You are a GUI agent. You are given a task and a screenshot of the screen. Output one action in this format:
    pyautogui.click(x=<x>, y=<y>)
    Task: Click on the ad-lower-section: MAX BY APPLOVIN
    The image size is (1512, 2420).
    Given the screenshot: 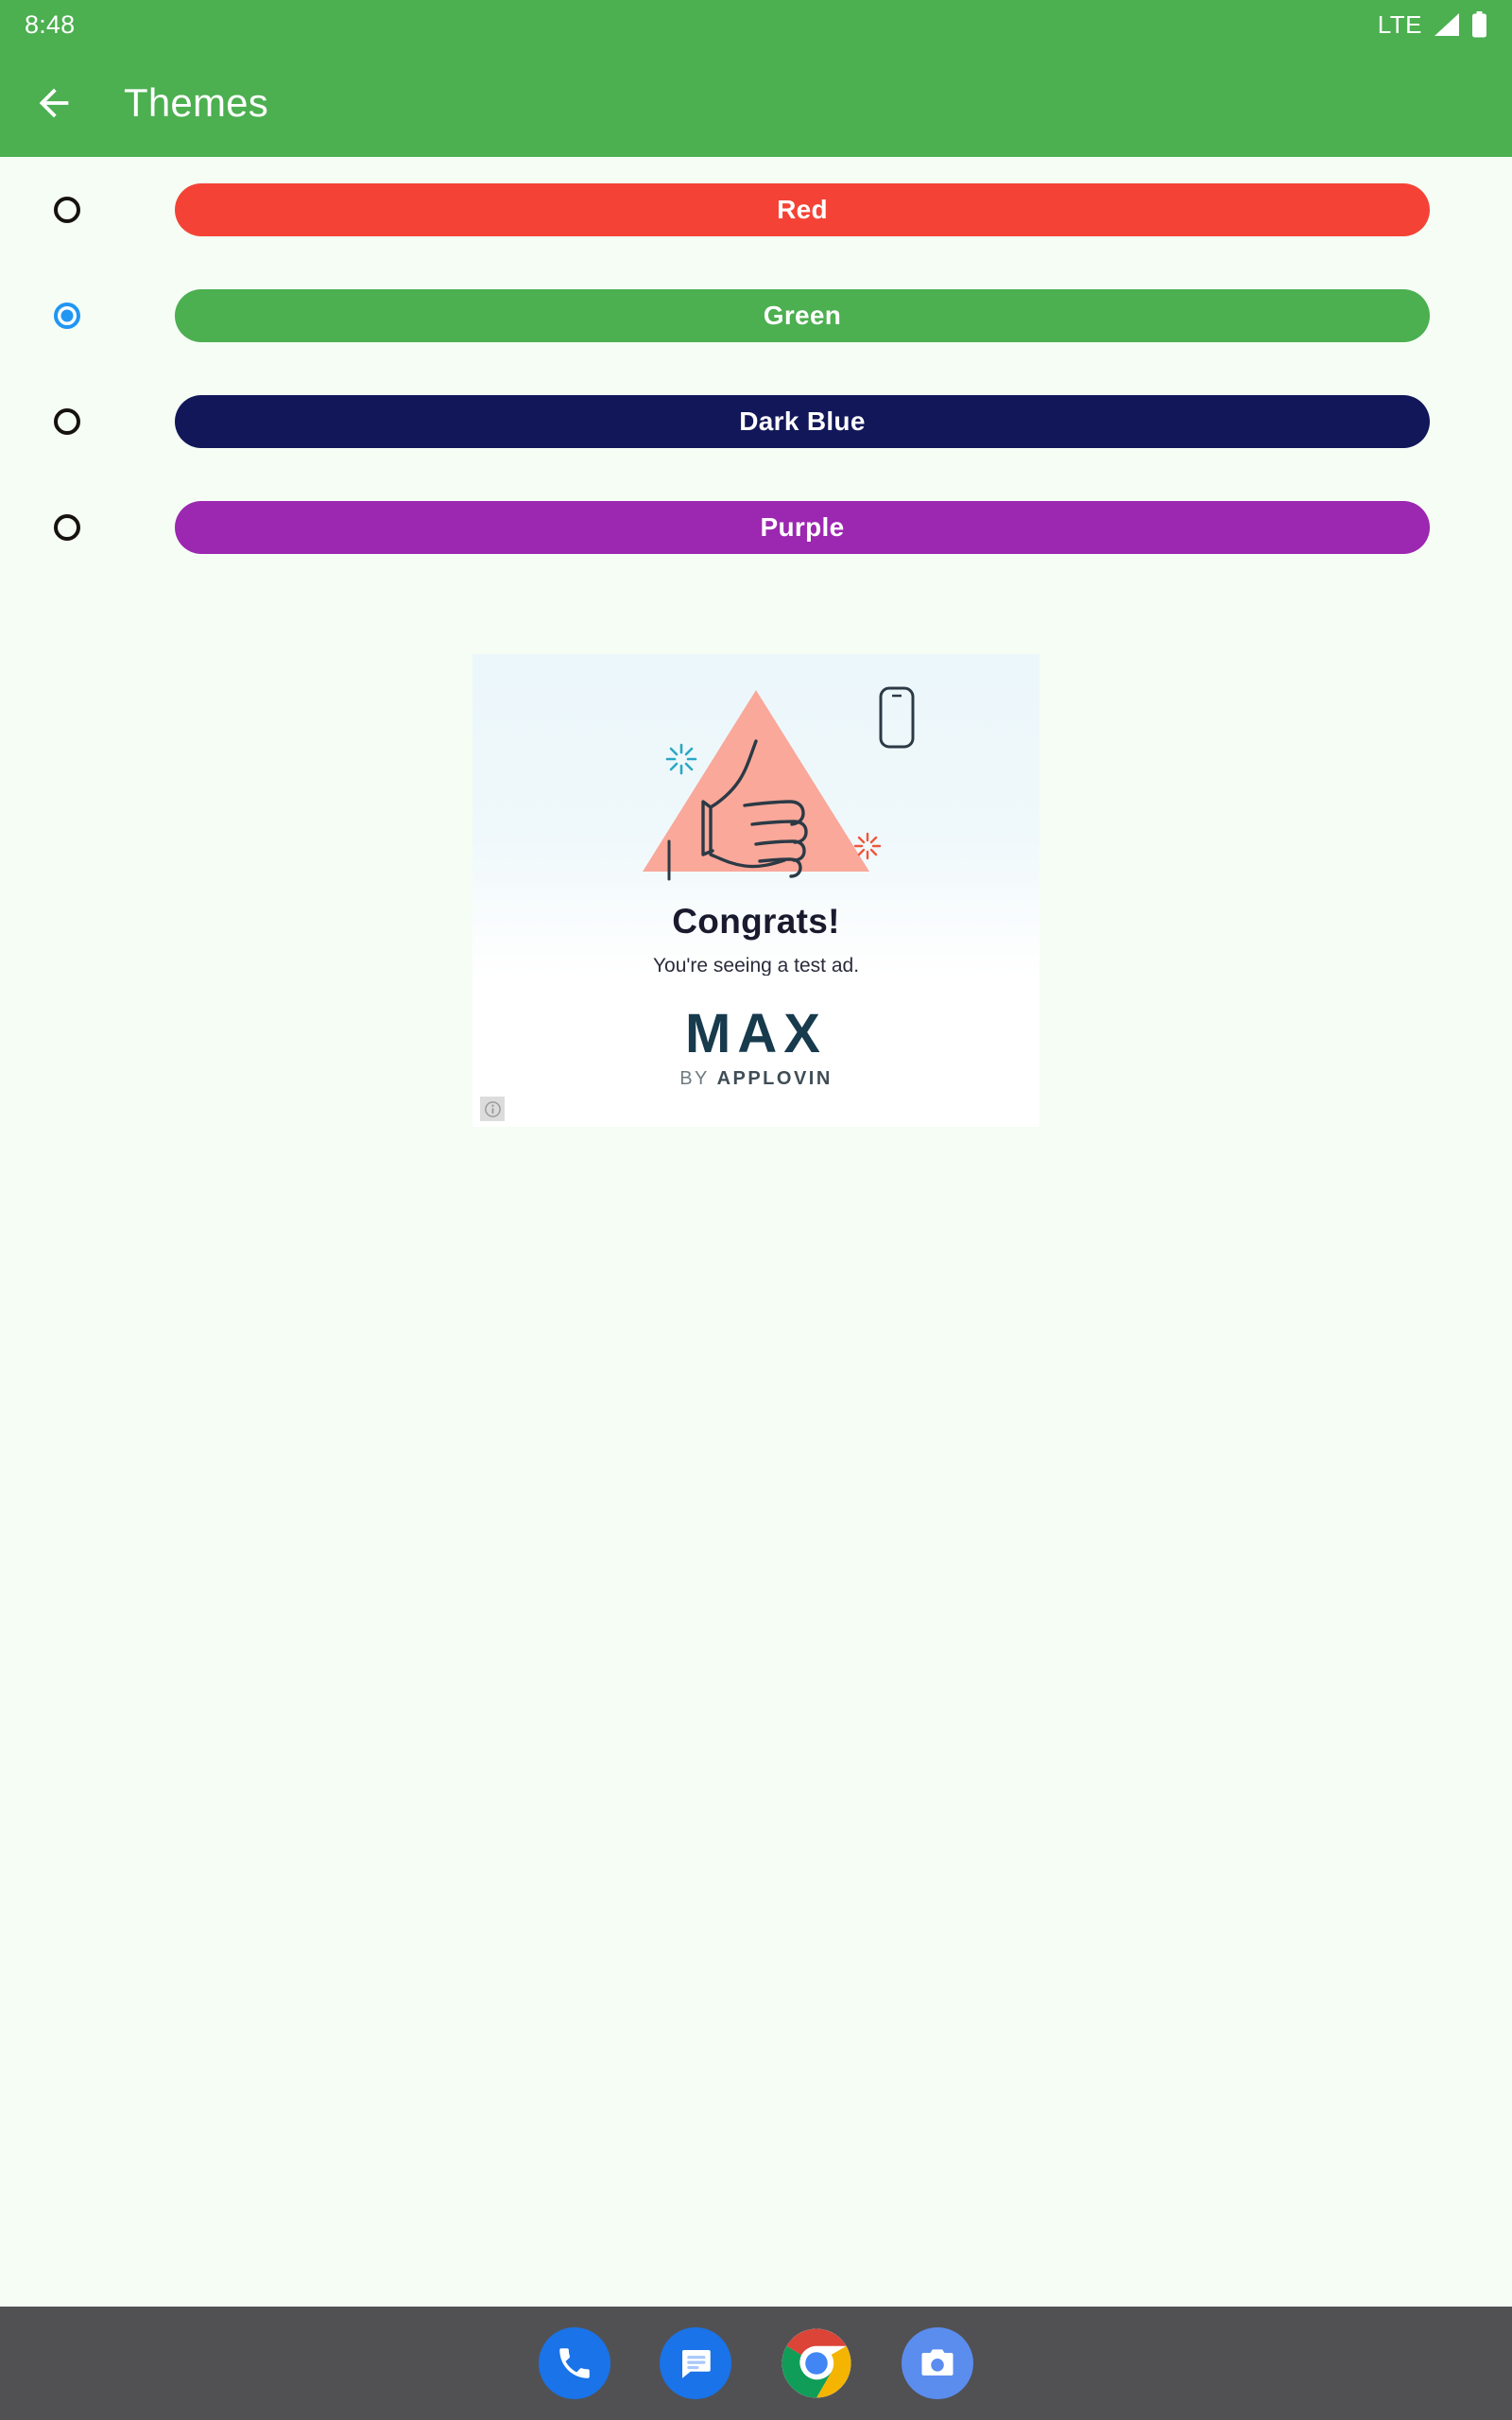 What is the action you would take?
    pyautogui.click(x=756, y=1051)
    